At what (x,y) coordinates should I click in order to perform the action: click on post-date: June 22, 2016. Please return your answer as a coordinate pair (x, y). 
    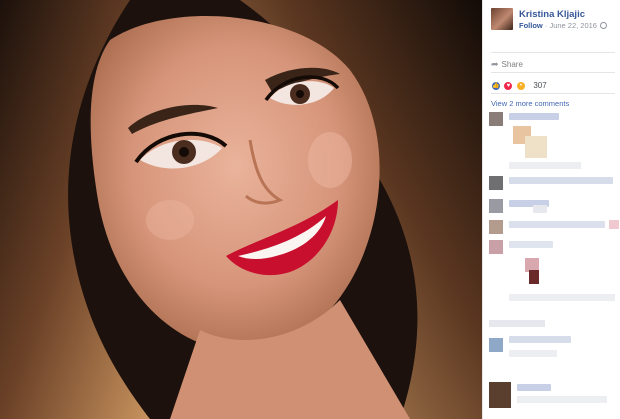
    Looking at the image, I should click on (573, 25).